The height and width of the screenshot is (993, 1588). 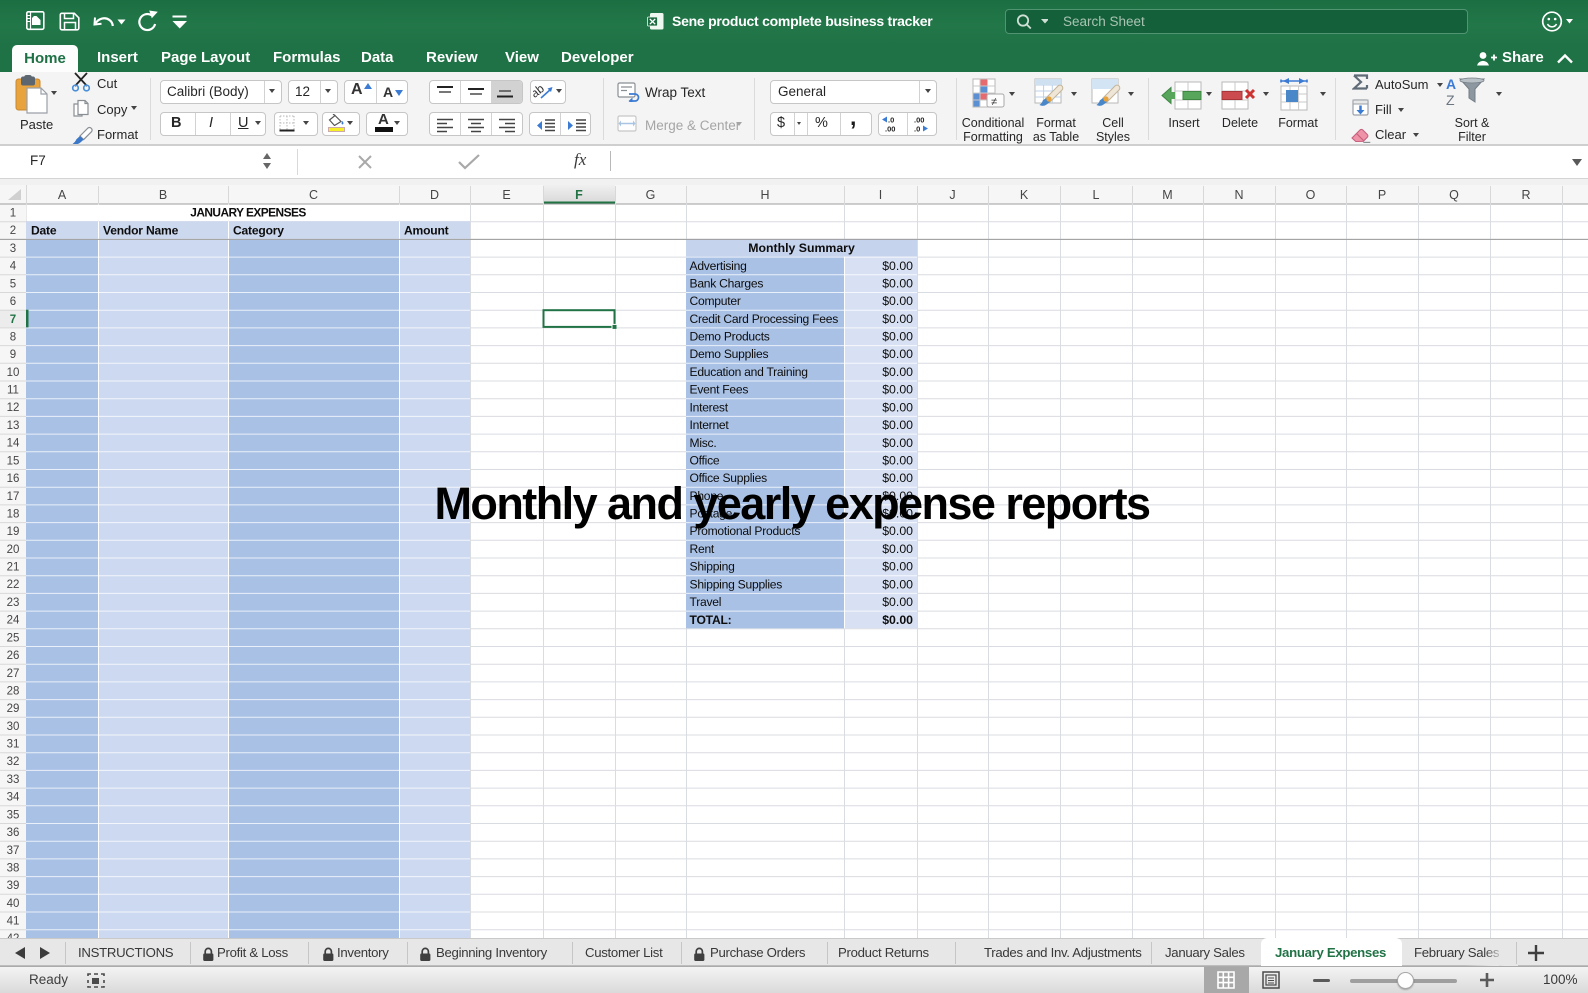 I want to click on svg-text: I, so click(x=880, y=195).